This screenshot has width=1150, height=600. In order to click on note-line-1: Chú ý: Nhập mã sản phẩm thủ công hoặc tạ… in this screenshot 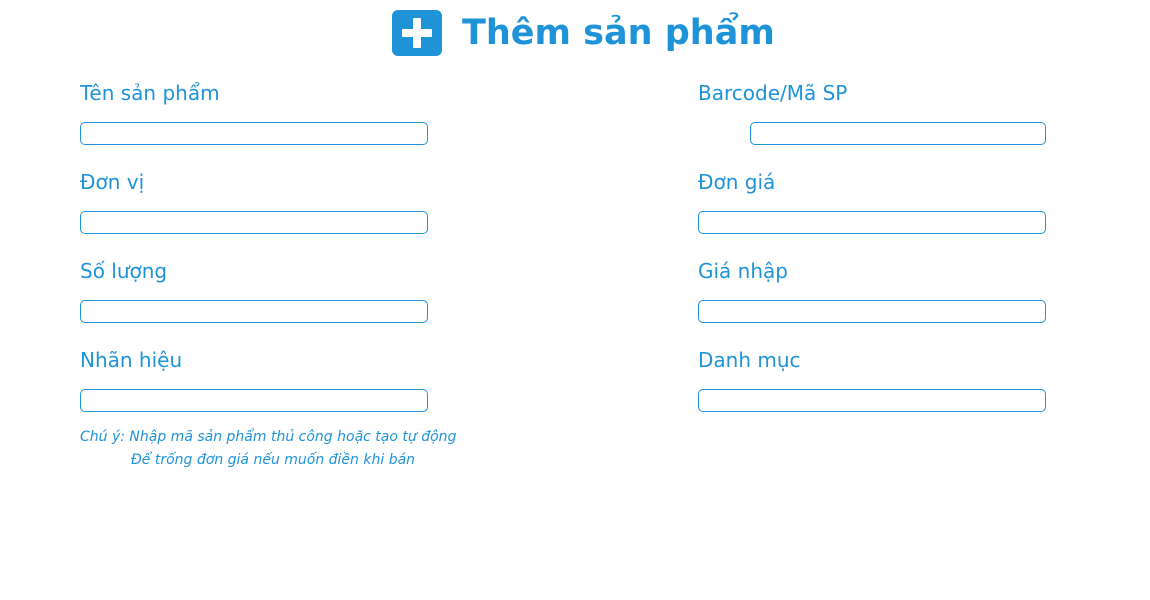, I will do `click(268, 437)`.